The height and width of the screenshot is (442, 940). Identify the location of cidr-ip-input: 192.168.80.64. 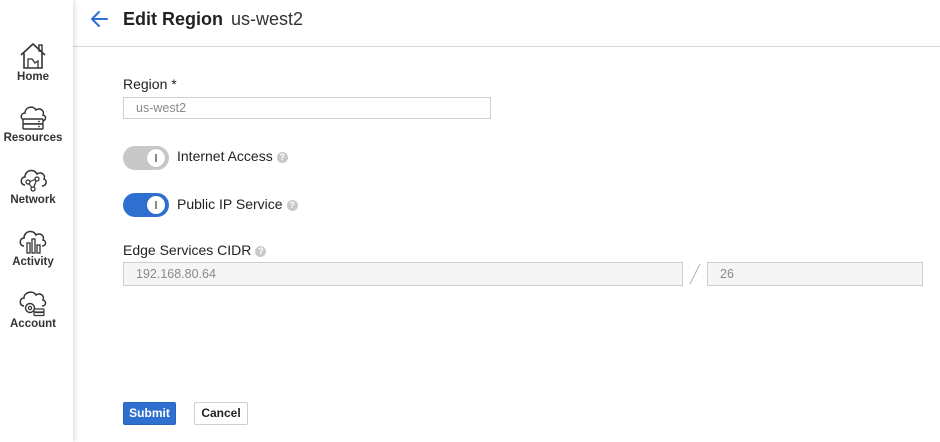
(403, 274).